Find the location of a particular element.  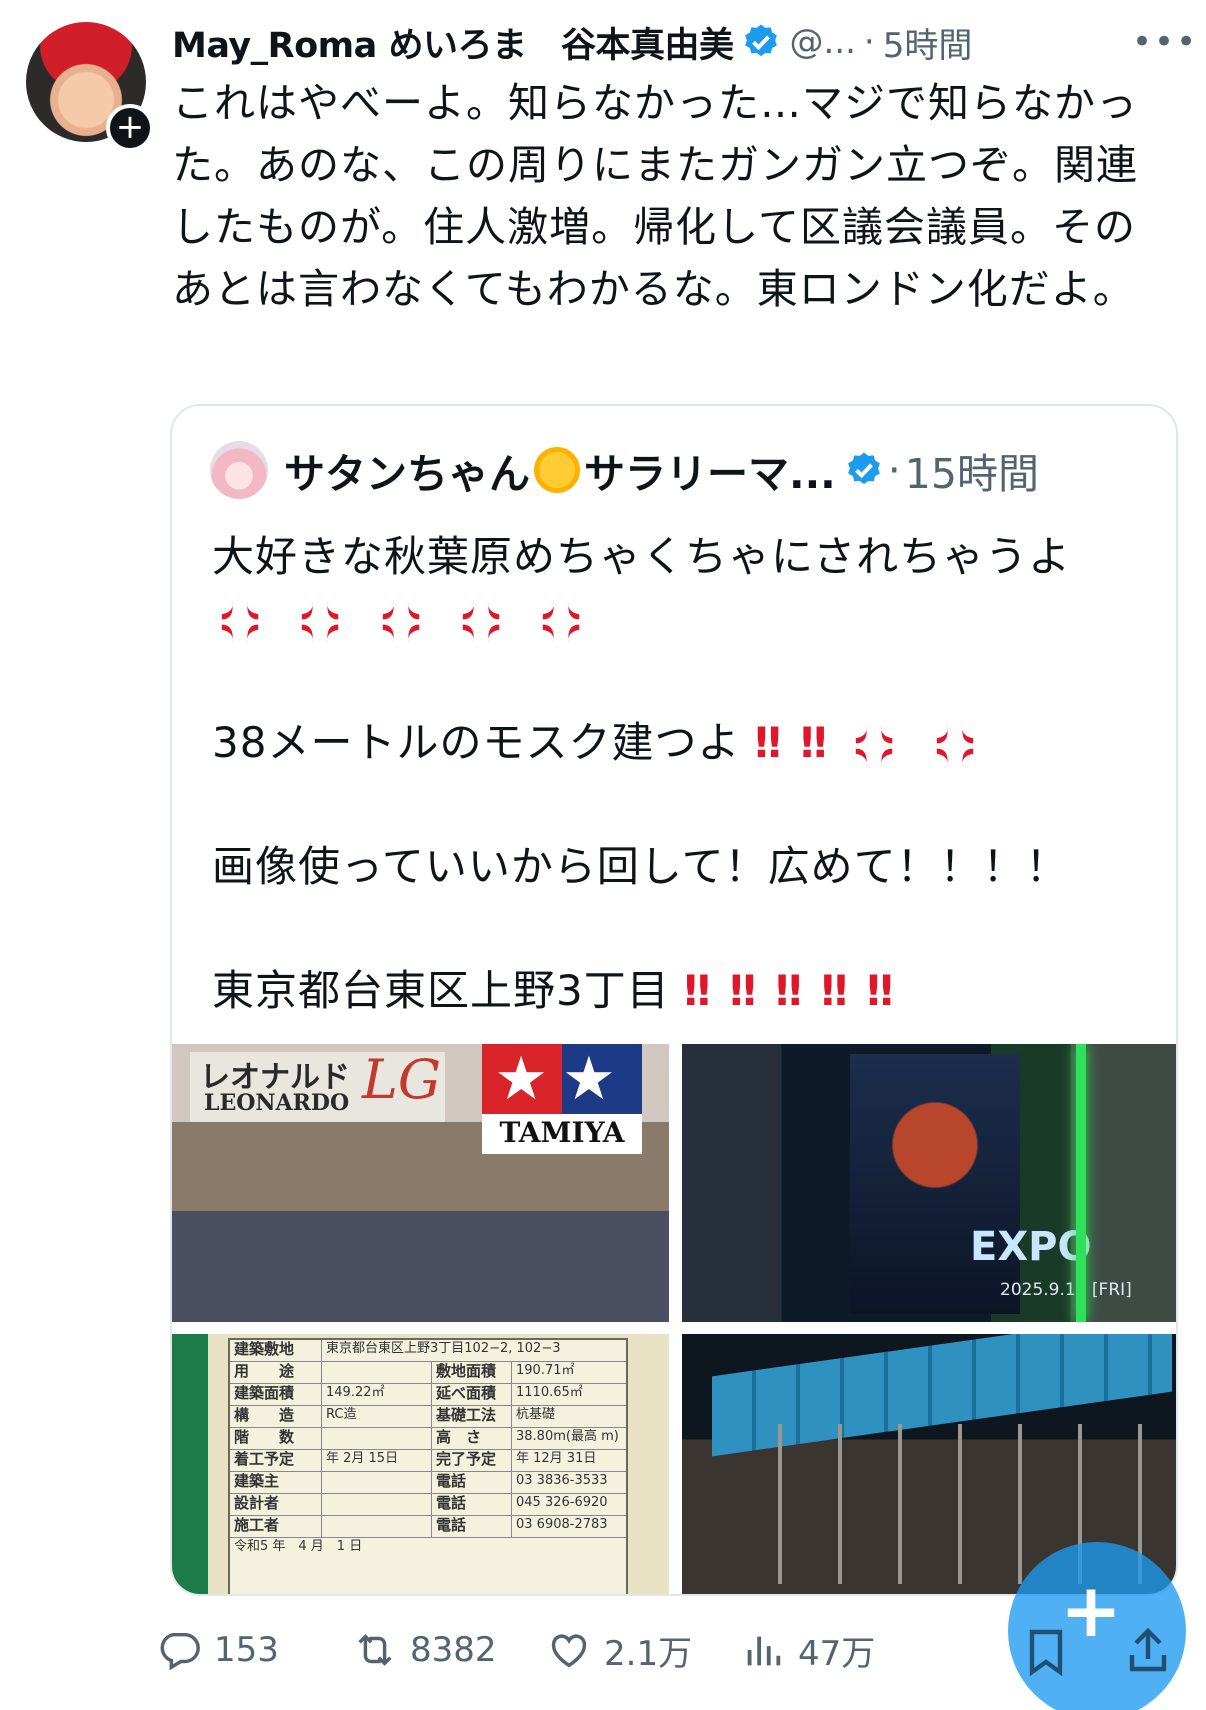

follow-plus-button: + is located at coordinates (130, 128).